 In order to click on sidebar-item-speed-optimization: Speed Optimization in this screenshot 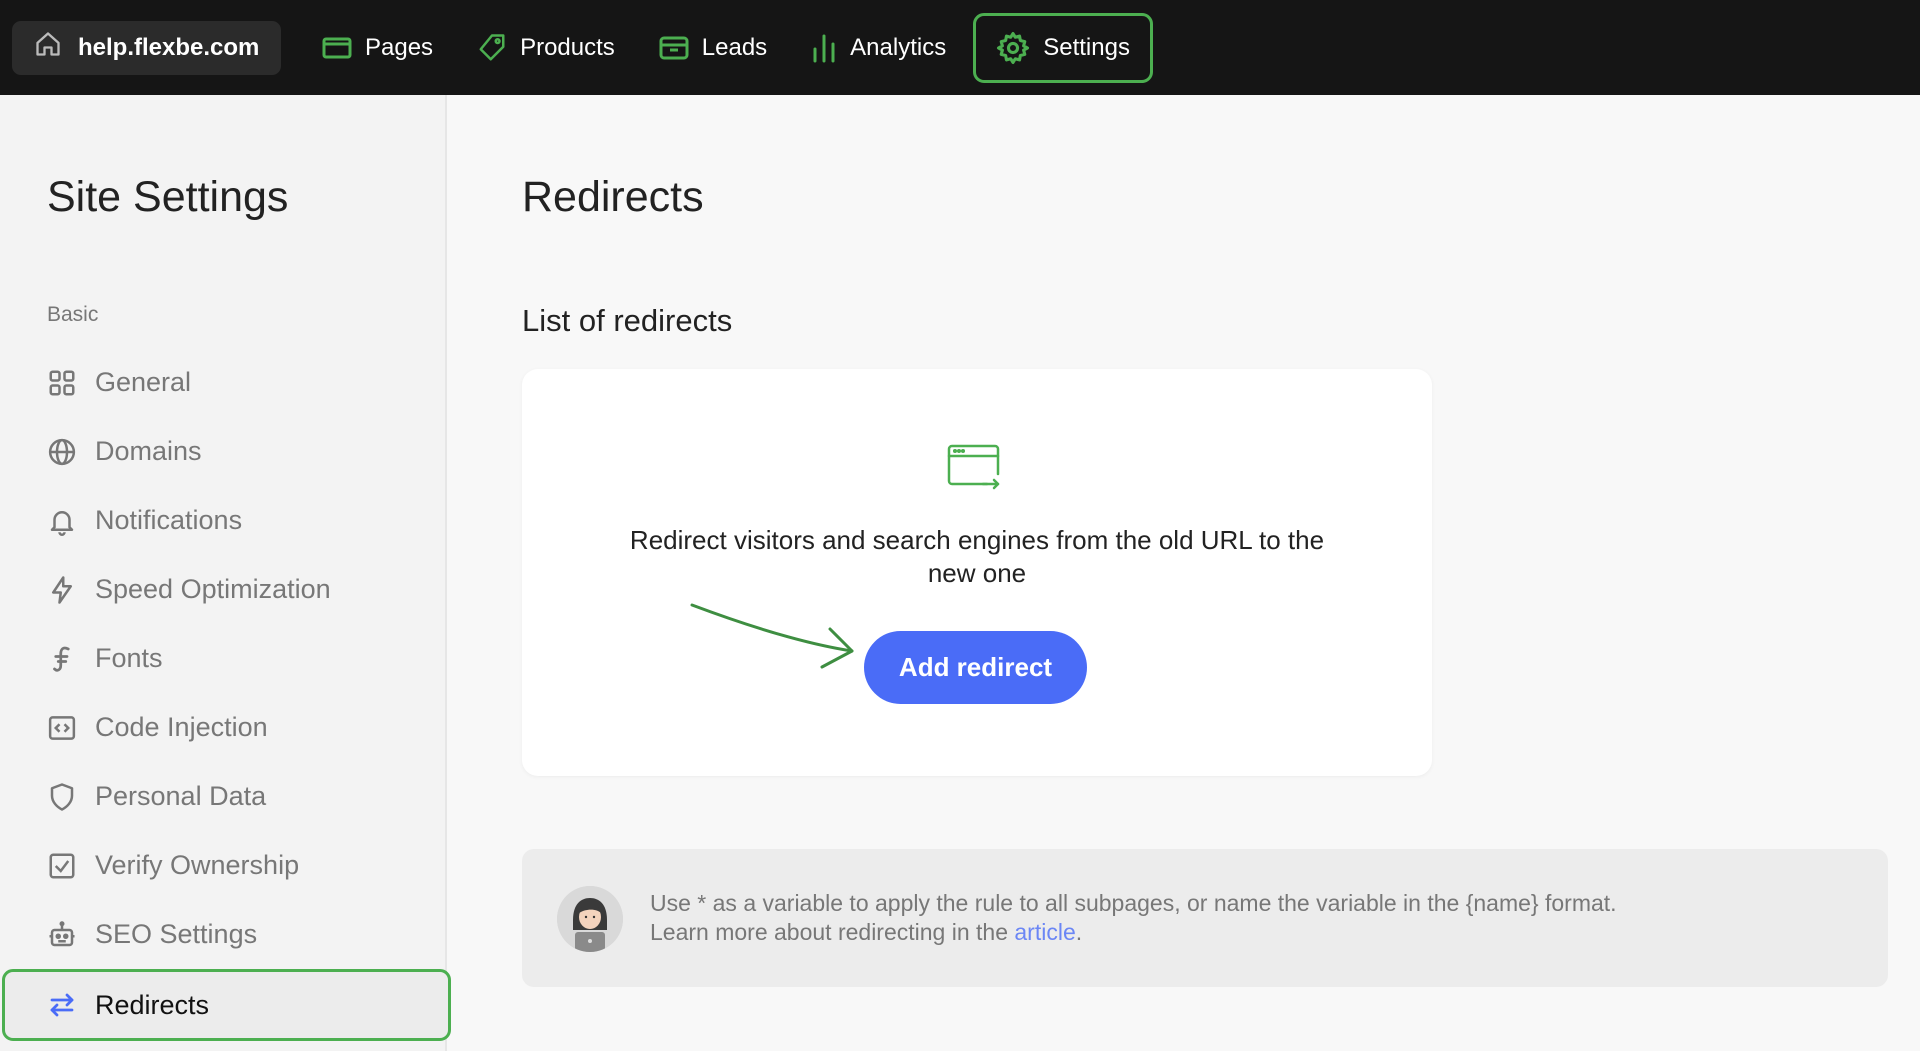, I will do `click(225, 589)`.